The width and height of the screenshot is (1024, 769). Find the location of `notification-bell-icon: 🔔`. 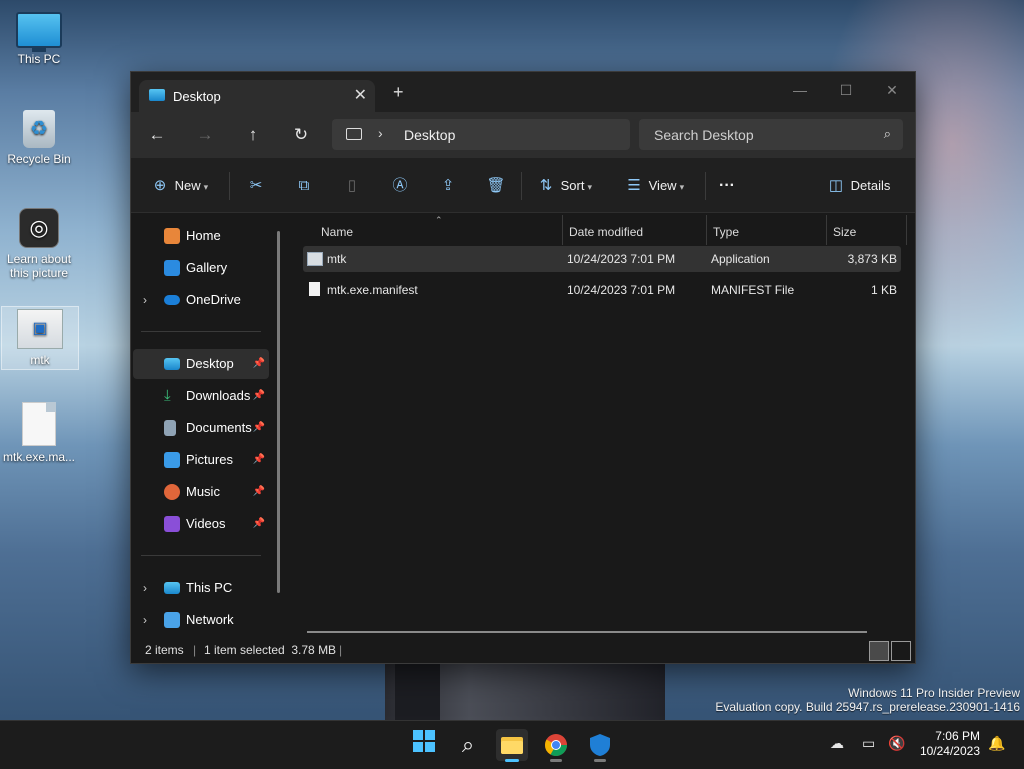

notification-bell-icon: 🔔 is located at coordinates (996, 743).